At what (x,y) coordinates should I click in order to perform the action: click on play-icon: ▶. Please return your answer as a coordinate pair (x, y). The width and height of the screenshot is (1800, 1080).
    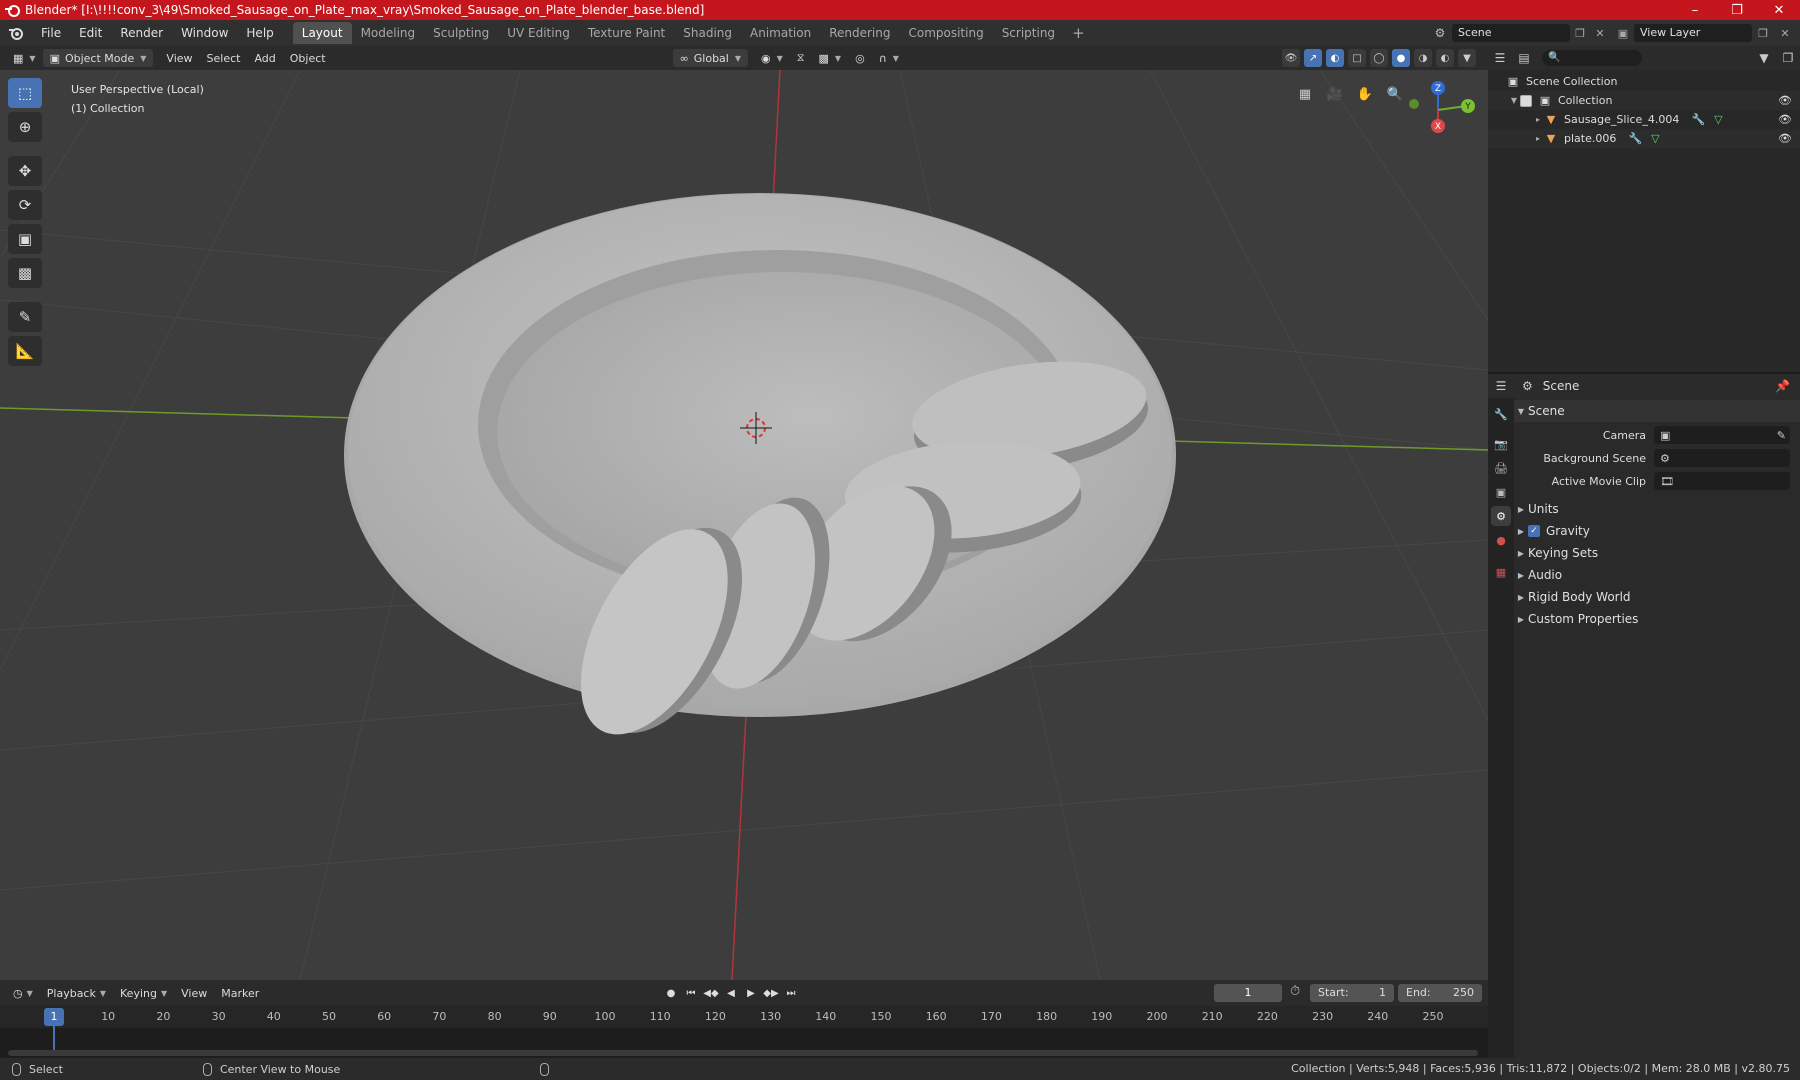
    Looking at the image, I should click on (751, 993).